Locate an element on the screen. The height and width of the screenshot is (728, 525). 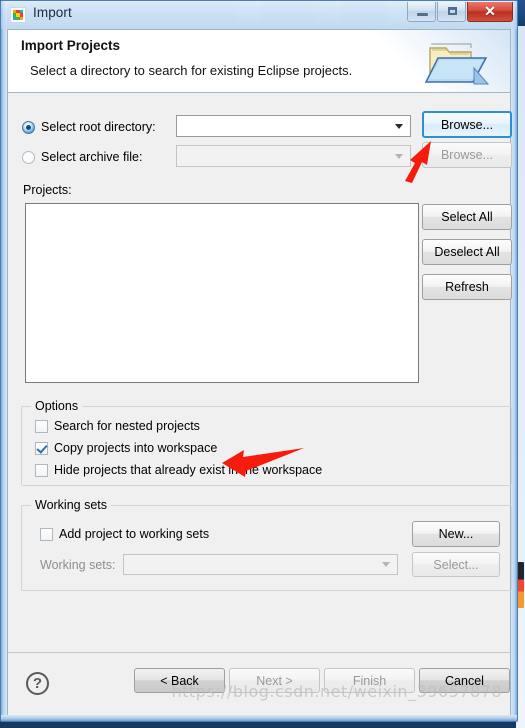
search-nested-projects-checkbox is located at coordinates (41, 426).